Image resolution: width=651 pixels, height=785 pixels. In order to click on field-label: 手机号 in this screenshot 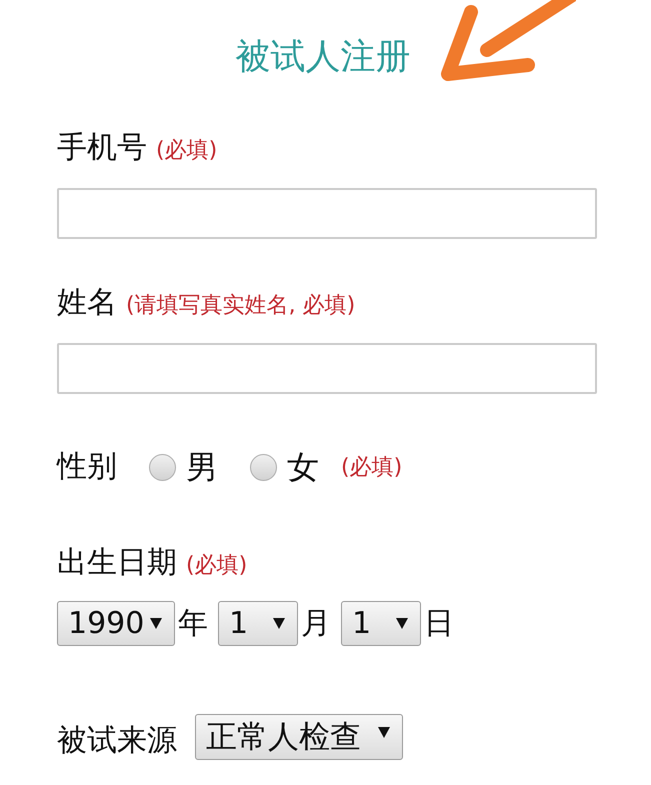, I will do `click(102, 148)`.